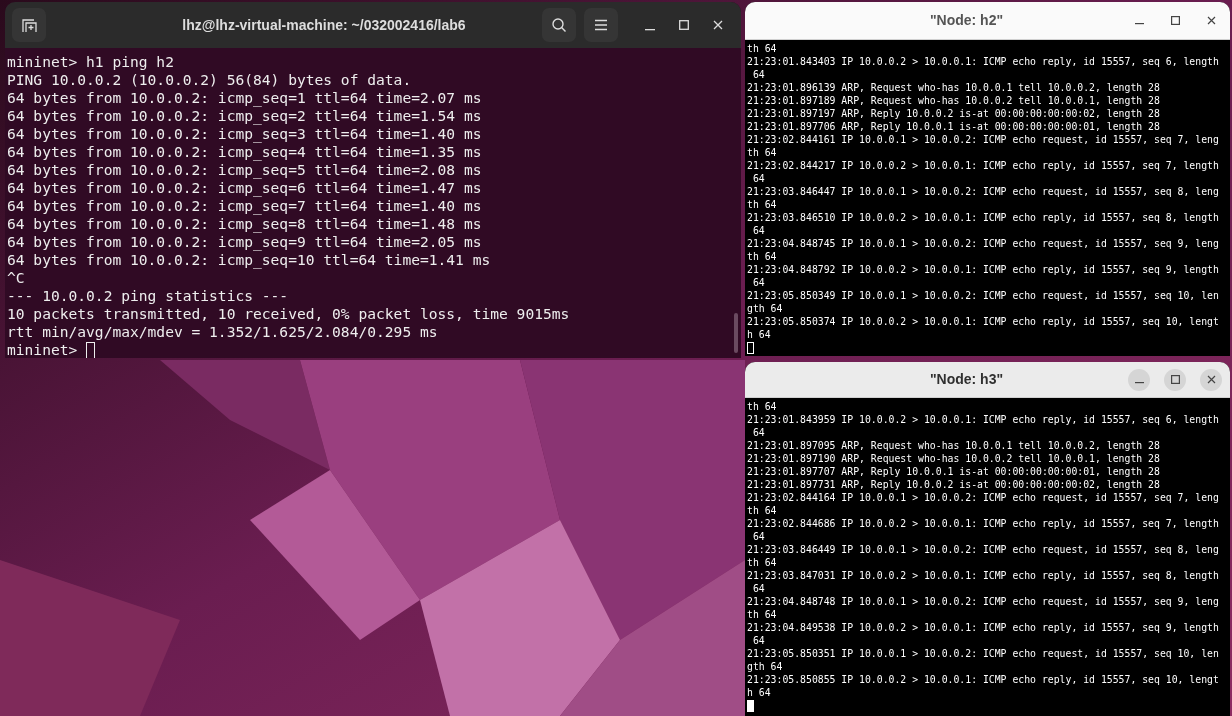  I want to click on terminal-line: rtt min/avg/max/mdev = 1.352/1.625/2.084/0.295 ms, so click(223, 332).